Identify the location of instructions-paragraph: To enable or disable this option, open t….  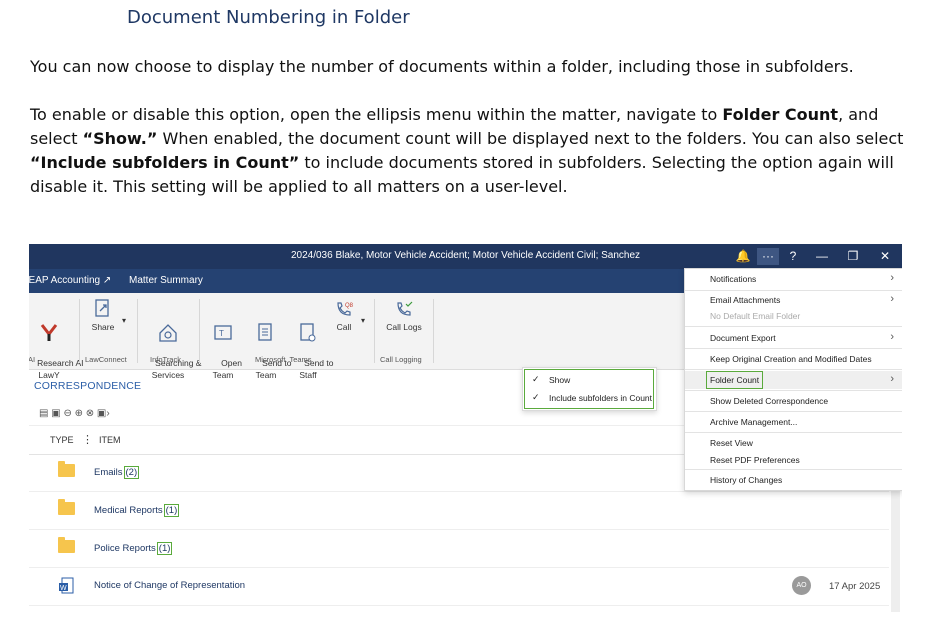
(475, 151).